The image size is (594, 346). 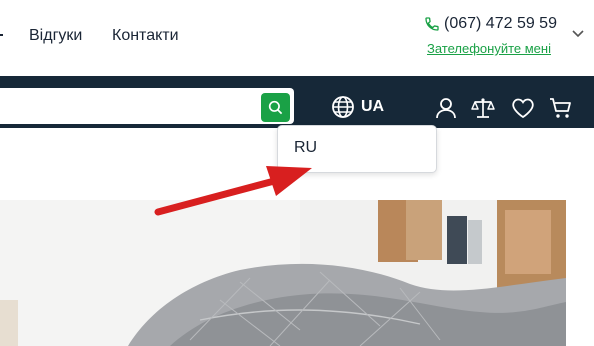 I want to click on language-dropdown: RU, so click(x=357, y=149).